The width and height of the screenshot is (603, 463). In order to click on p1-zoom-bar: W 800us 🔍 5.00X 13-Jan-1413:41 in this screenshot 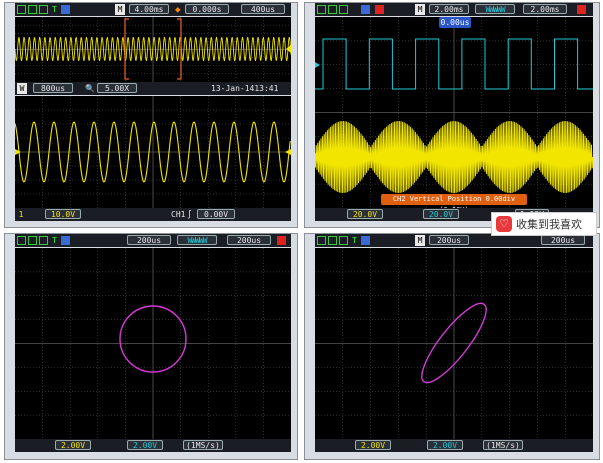, I will do `click(153, 88)`.